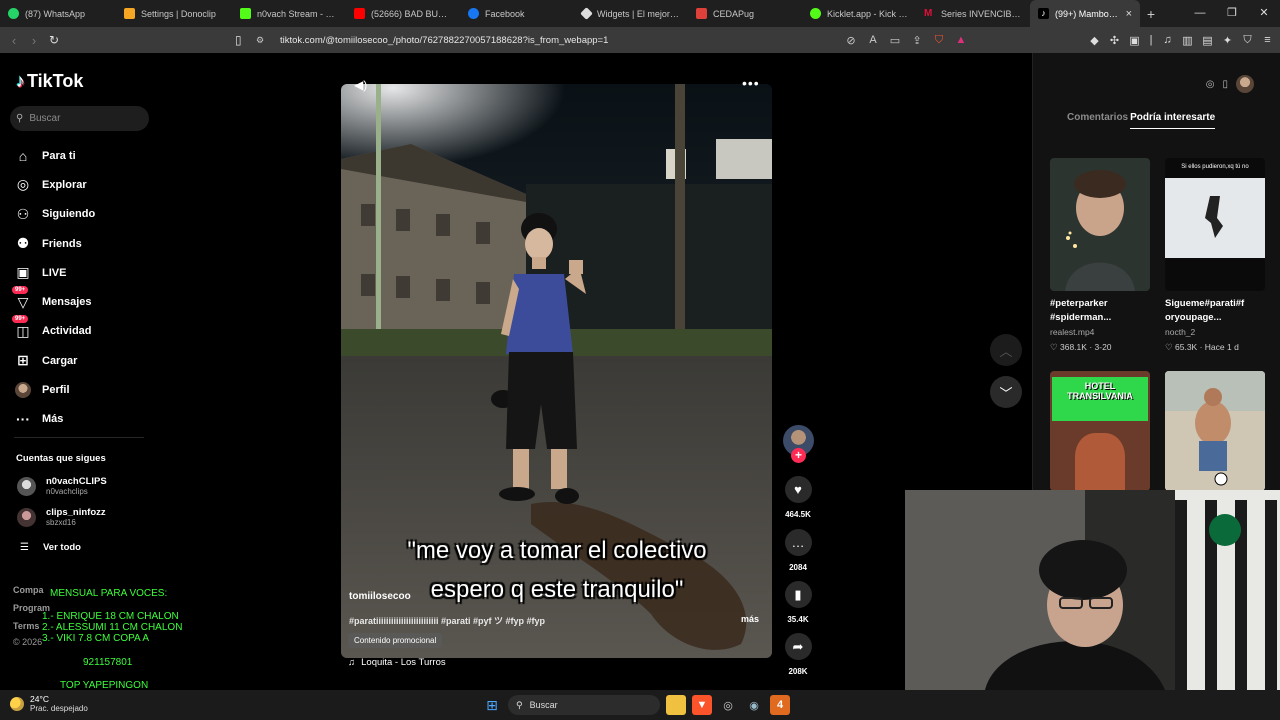 This screenshot has height=720, width=1280. Describe the element at coordinates (1230, 84) in the screenshot. I see `right-panel-icons: ◎ ▯` at that location.